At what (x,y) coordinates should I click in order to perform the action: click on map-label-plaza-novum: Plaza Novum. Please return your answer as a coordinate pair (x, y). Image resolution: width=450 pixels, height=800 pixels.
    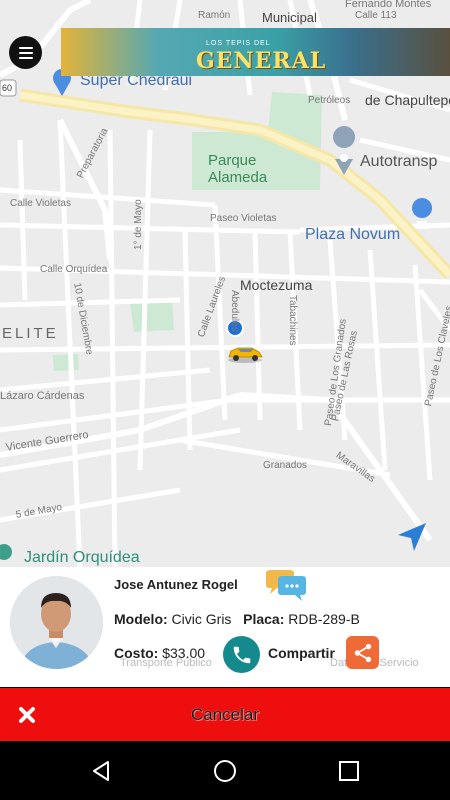
    Looking at the image, I should click on (353, 234).